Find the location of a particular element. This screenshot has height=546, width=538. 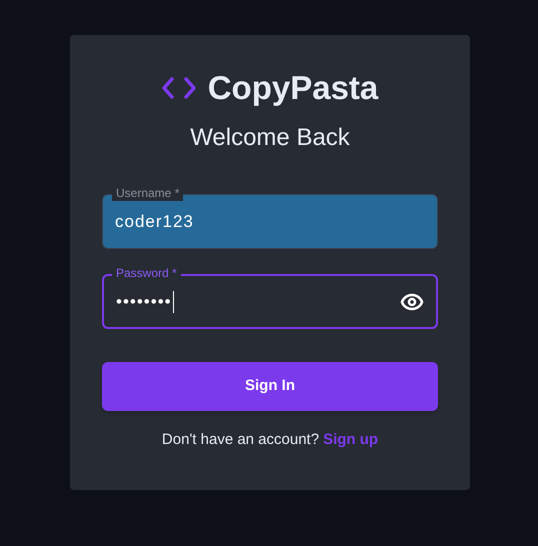

sign-in-button: Sign In is located at coordinates (270, 386).